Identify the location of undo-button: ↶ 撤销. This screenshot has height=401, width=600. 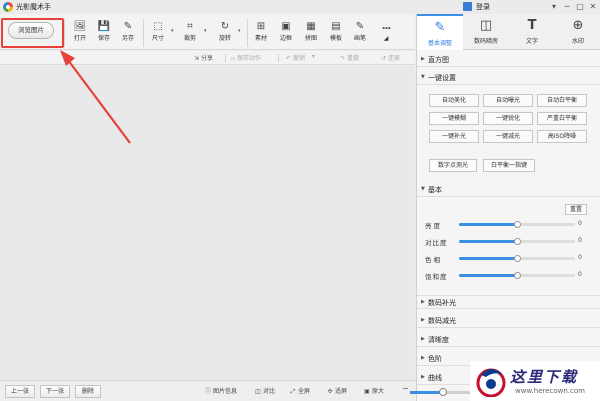
(295, 57).